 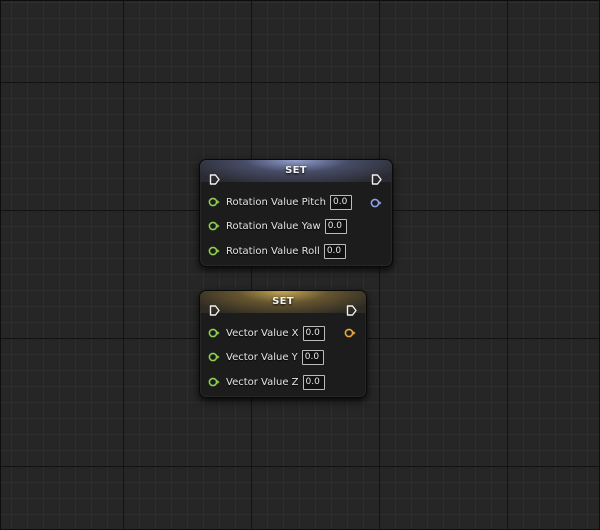 What do you see at coordinates (262, 382) in the screenshot?
I see `pin-label: Vector Value Z` at bounding box center [262, 382].